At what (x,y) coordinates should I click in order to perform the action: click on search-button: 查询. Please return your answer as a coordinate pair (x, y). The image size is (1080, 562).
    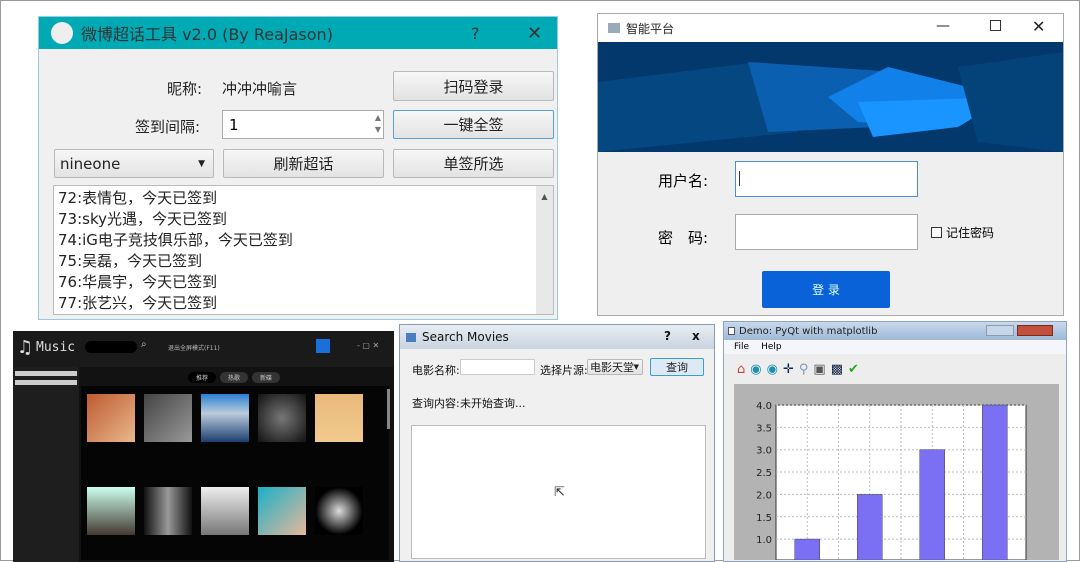
    Looking at the image, I should click on (677, 367).